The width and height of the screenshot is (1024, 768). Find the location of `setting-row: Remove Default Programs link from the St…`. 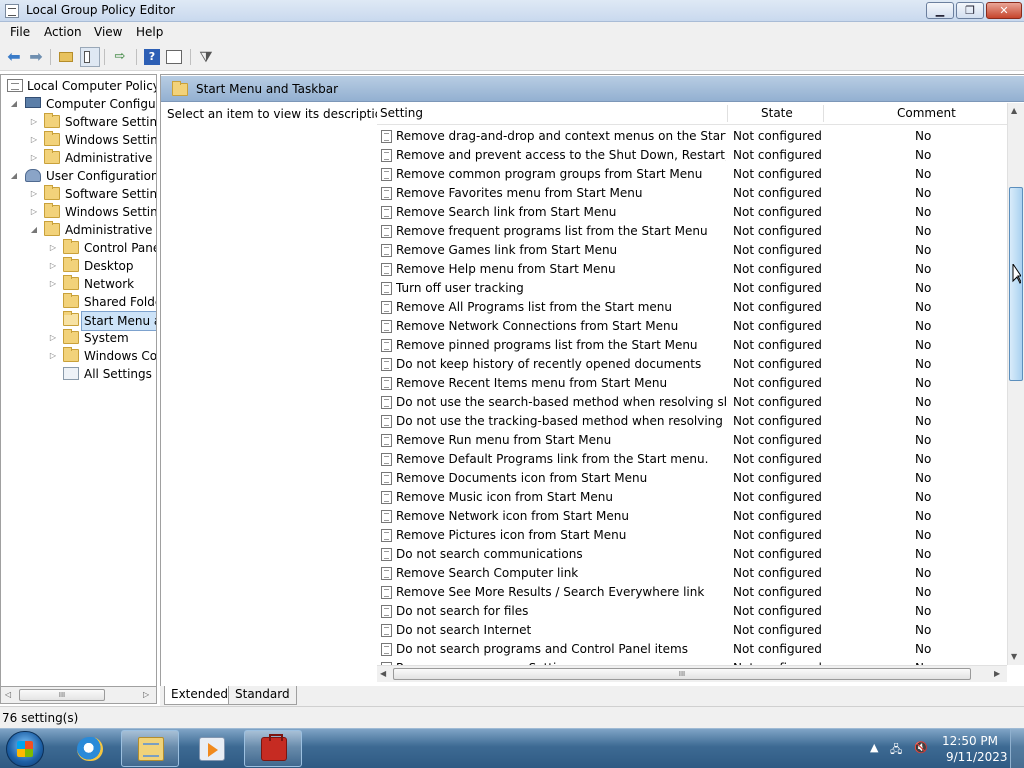

setting-row: Remove Default Programs link from the St… is located at coordinates (692, 459).